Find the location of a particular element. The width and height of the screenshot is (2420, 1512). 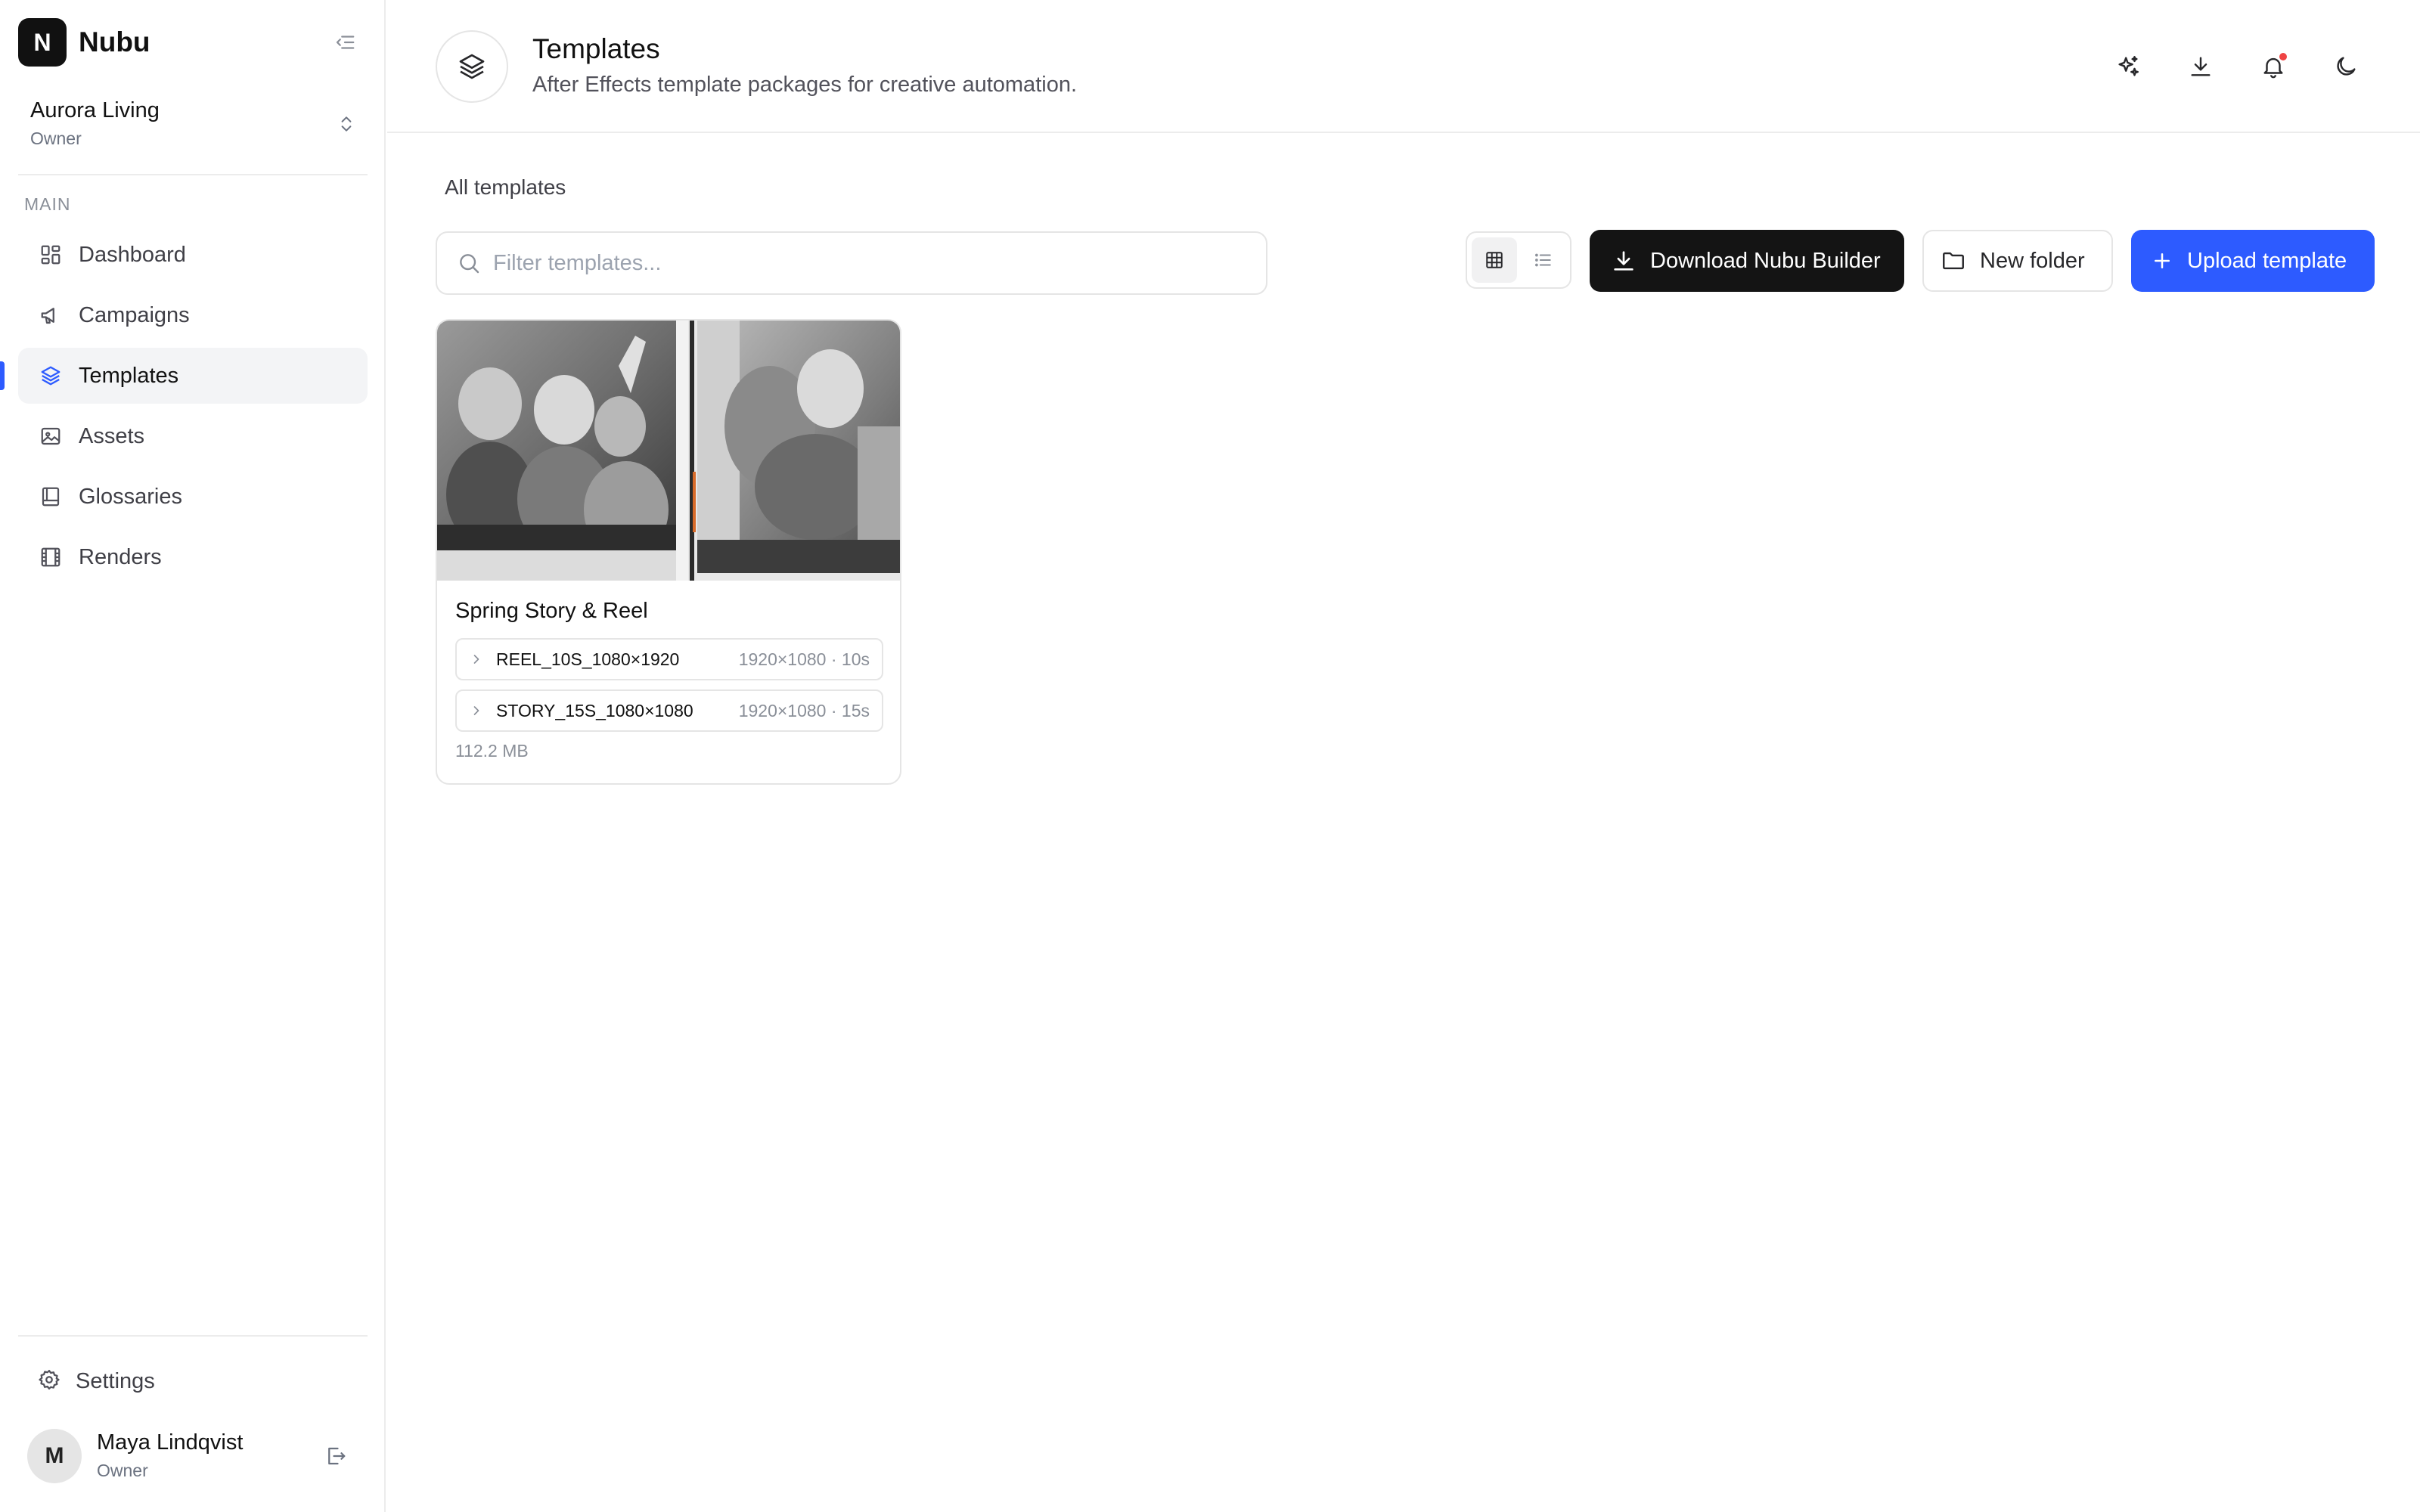

grid-icon is located at coordinates (1494, 260).